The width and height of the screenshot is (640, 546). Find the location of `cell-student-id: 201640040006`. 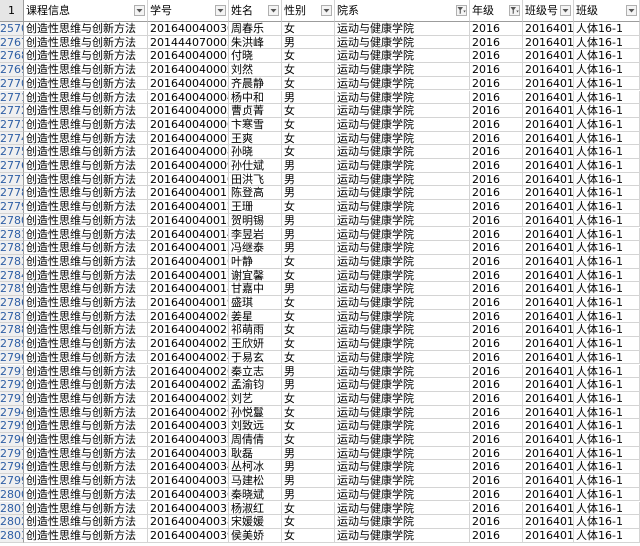

cell-student-id: 201640040006 is located at coordinates (188, 124).